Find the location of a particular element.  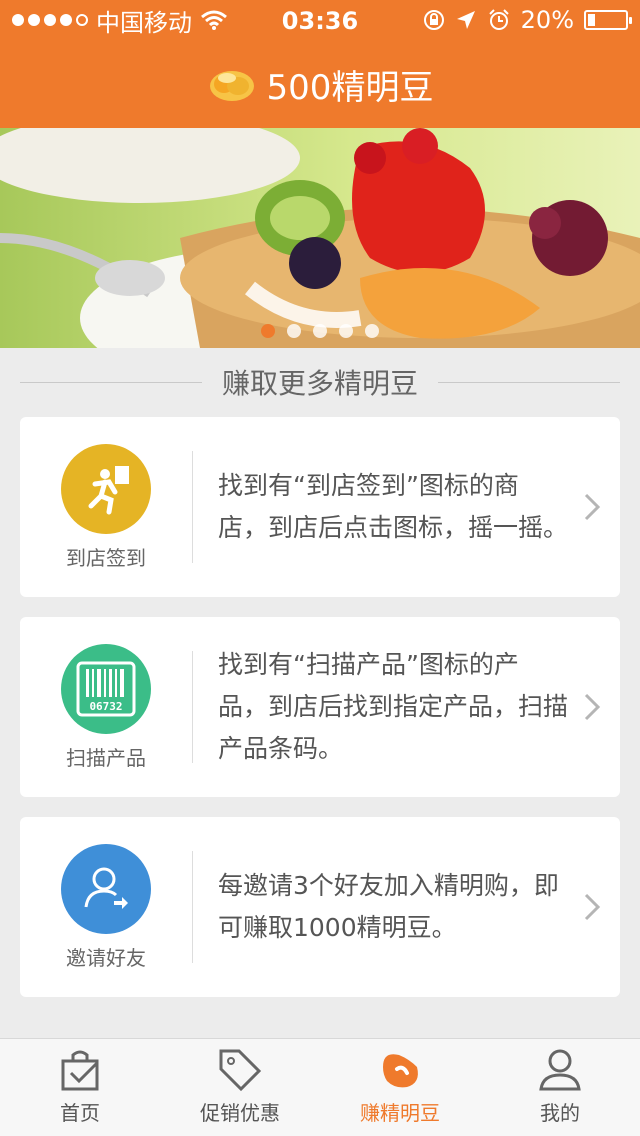

banner-pagination is located at coordinates (320, 331).